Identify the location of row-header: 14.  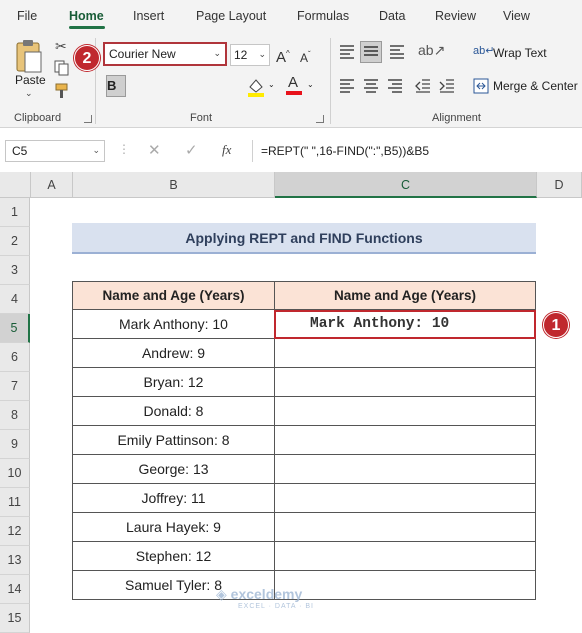
(15, 589).